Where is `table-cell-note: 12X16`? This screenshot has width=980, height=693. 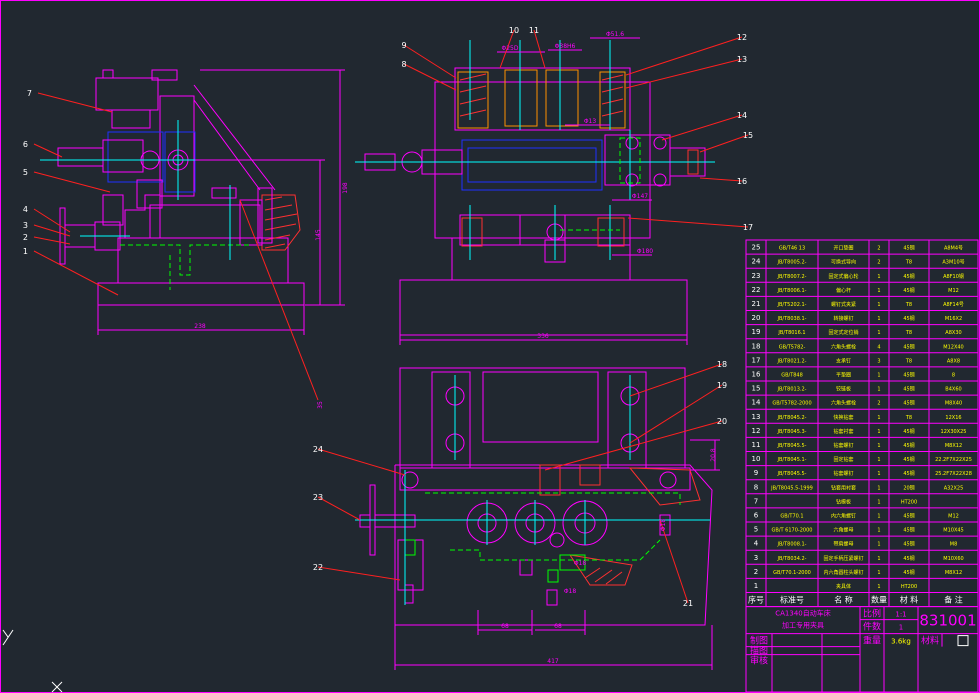 table-cell-note: 12X16 is located at coordinates (953, 418).